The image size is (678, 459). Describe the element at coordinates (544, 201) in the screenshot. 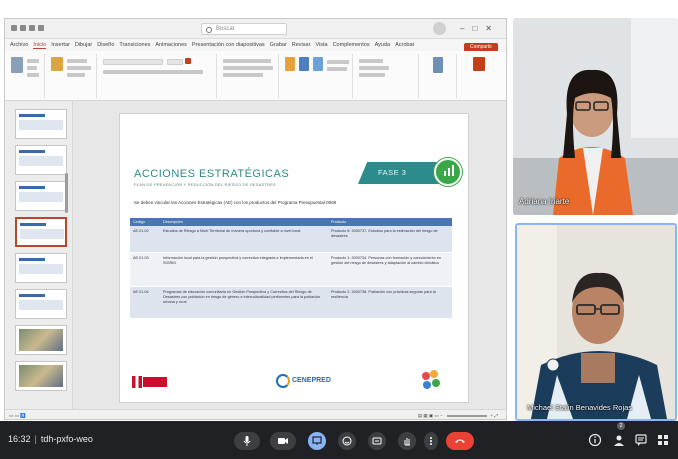

I see `participant-name: Adriana Iriarte` at that location.